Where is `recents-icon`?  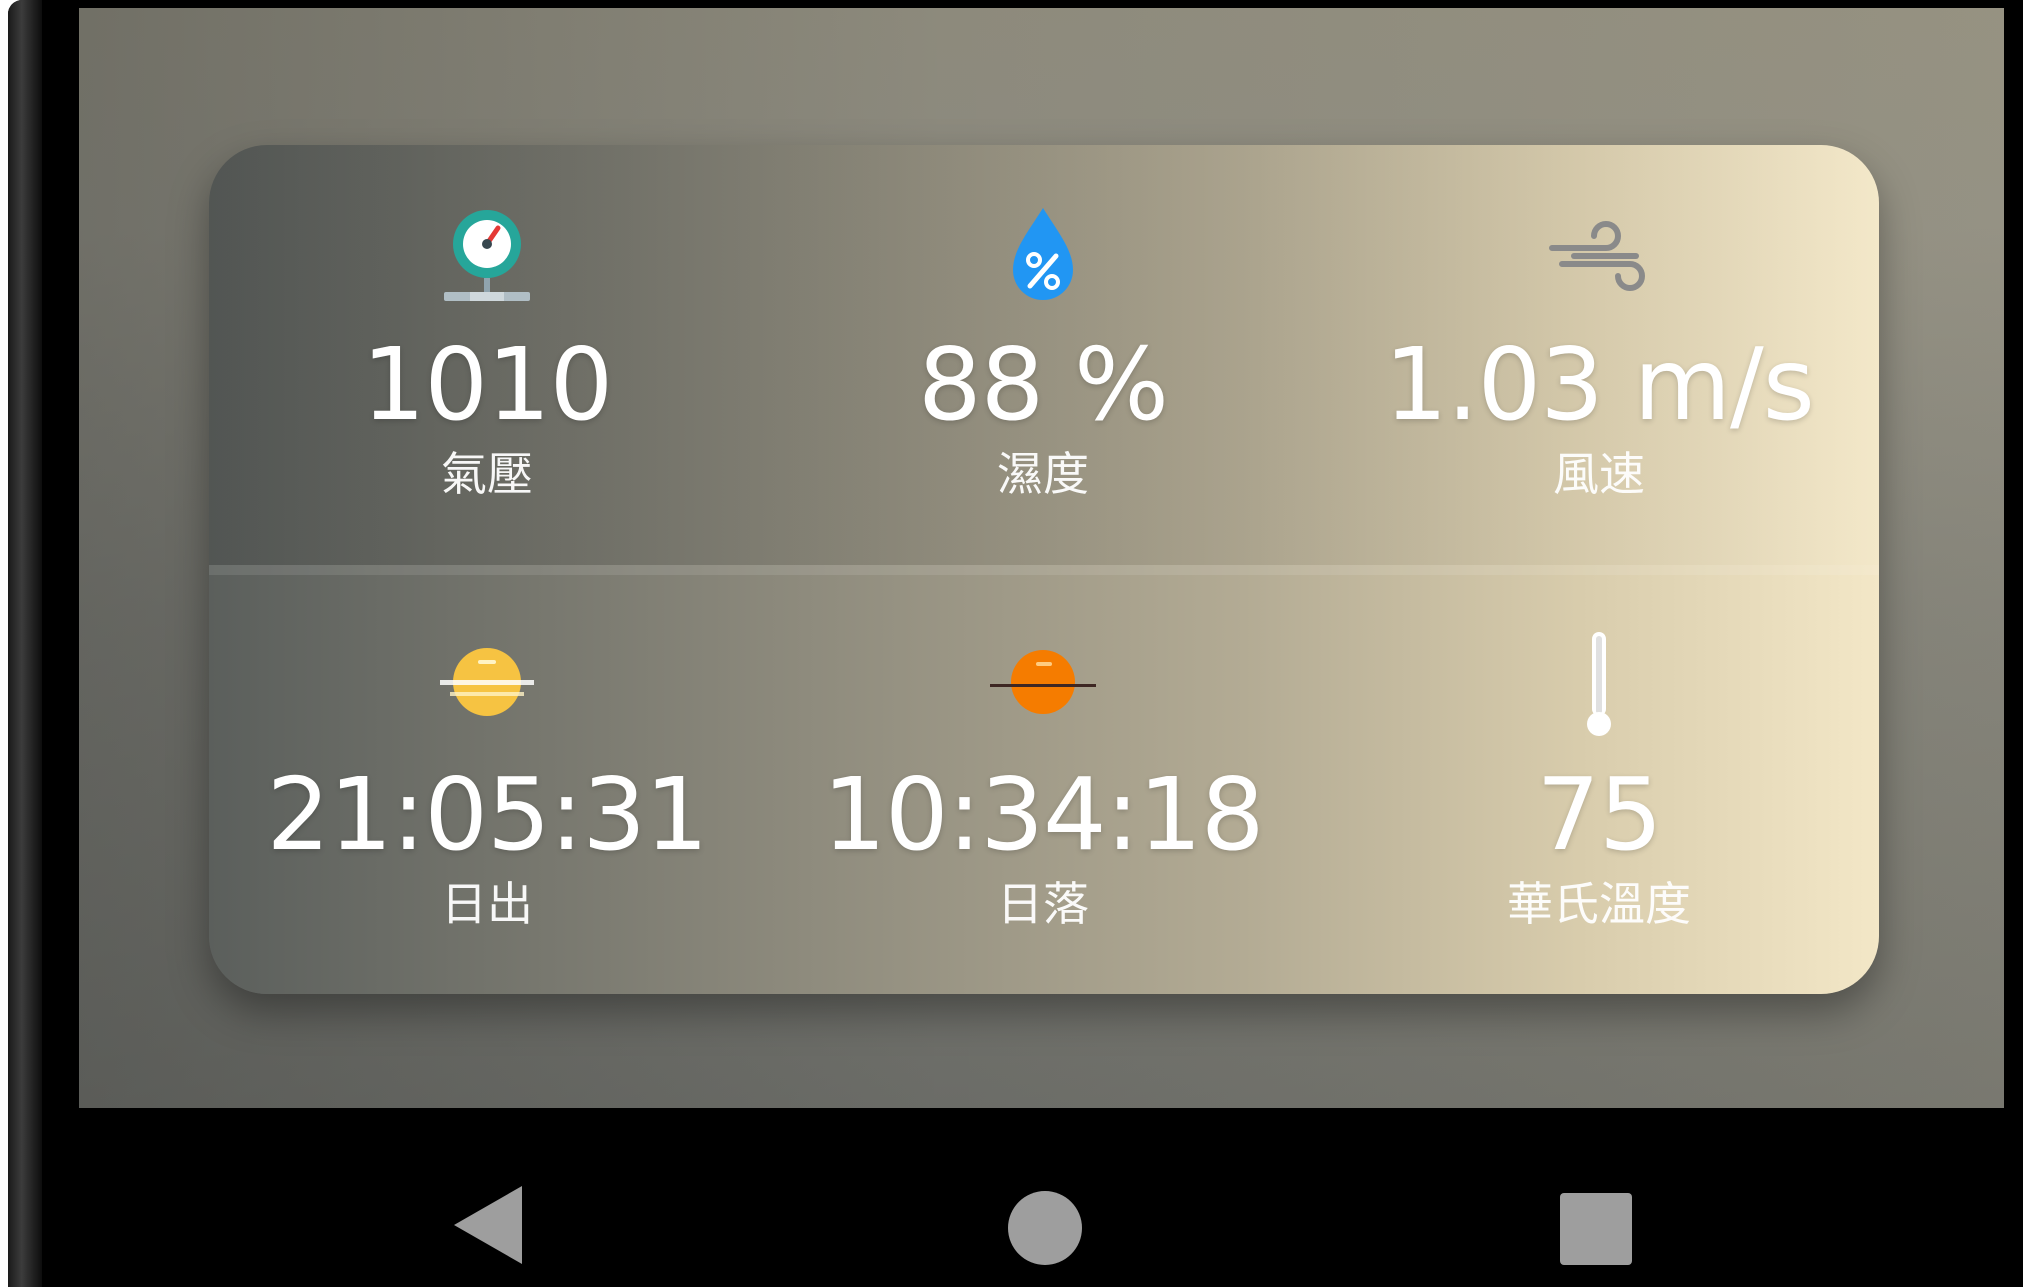
recents-icon is located at coordinates (1596, 1229).